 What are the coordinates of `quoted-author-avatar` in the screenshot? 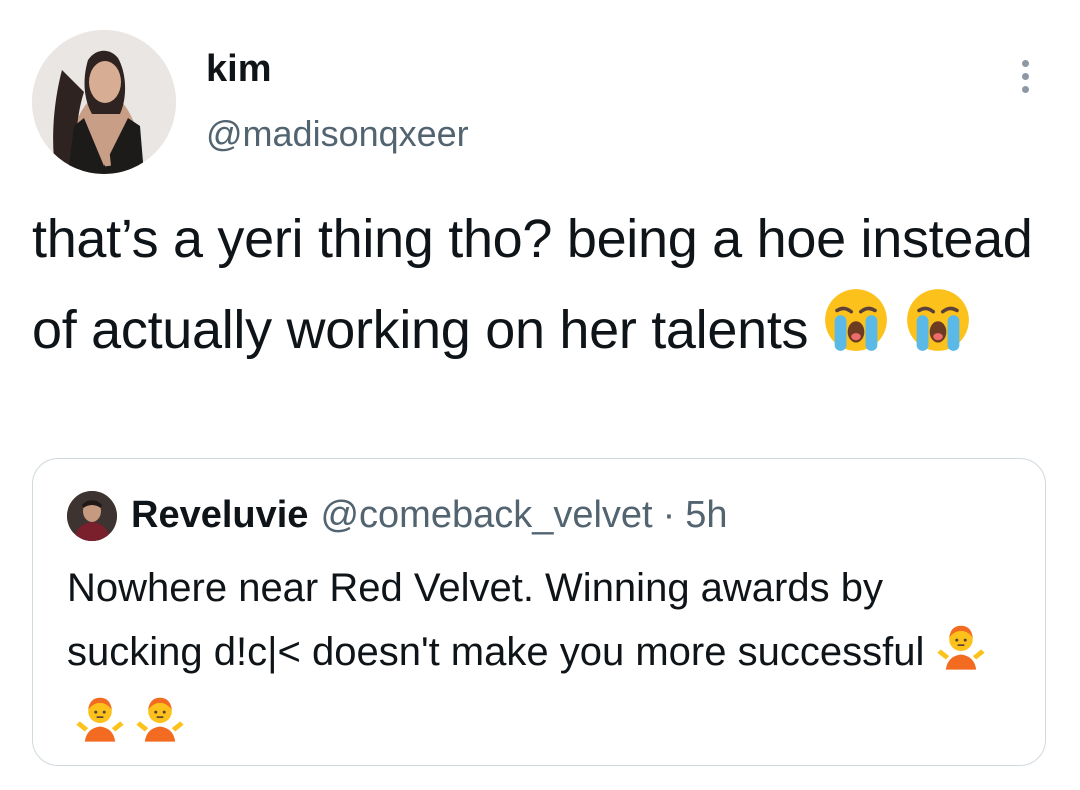 It's located at (92, 516).